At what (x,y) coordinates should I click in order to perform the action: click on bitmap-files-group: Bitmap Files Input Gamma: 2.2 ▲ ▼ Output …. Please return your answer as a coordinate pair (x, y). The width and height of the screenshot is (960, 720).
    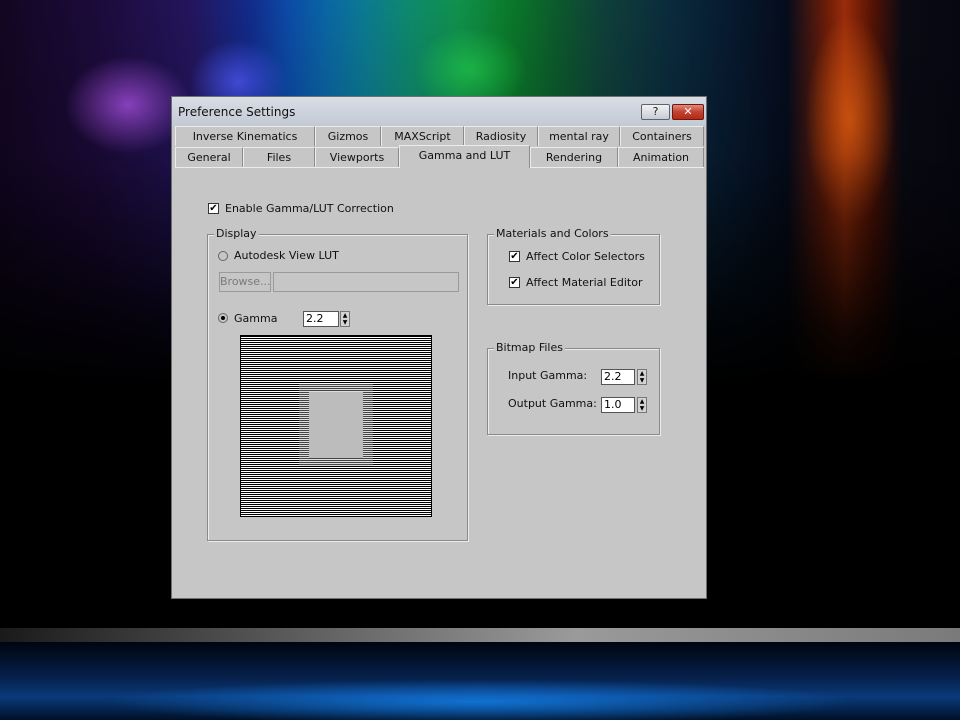
    Looking at the image, I should click on (573, 388).